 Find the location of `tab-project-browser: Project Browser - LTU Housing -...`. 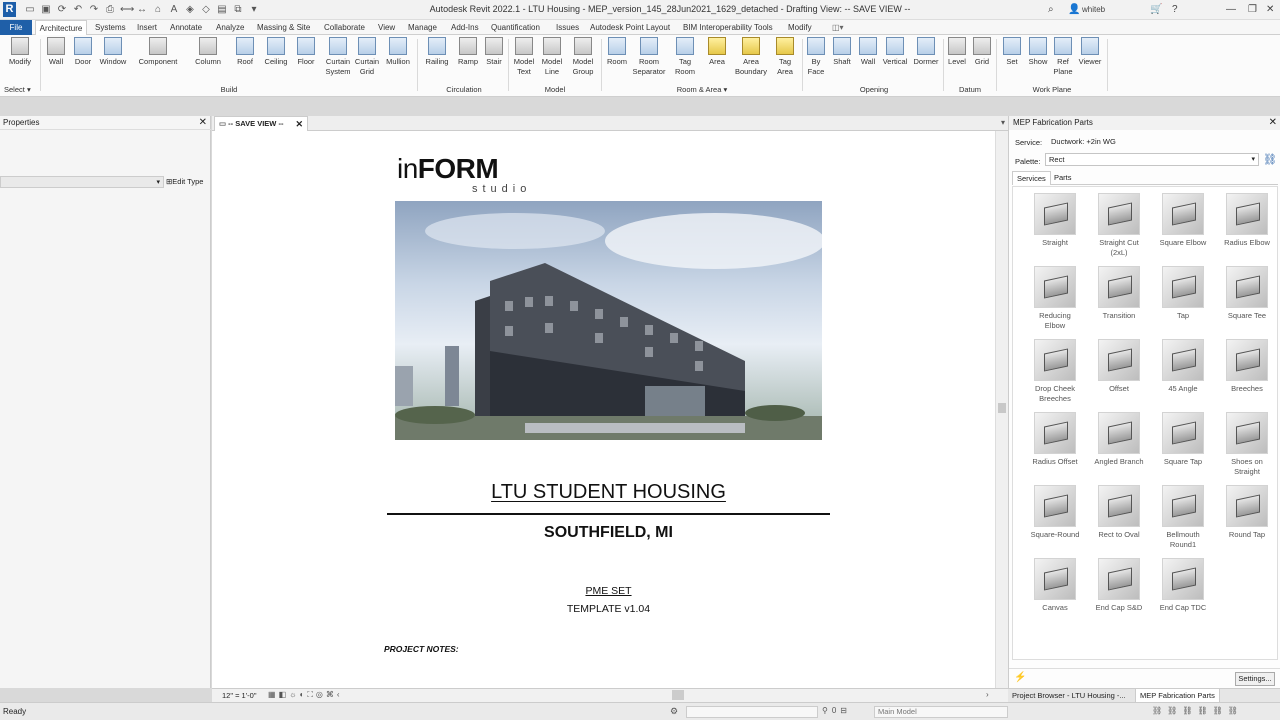

tab-project-browser: Project Browser - LTU Housing -... is located at coordinates (1069, 696).